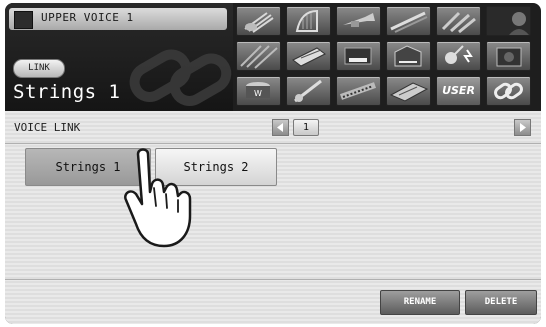 The width and height of the screenshot is (546, 327). Describe the element at coordinates (508, 56) in the screenshot. I see `amp-icon` at that location.